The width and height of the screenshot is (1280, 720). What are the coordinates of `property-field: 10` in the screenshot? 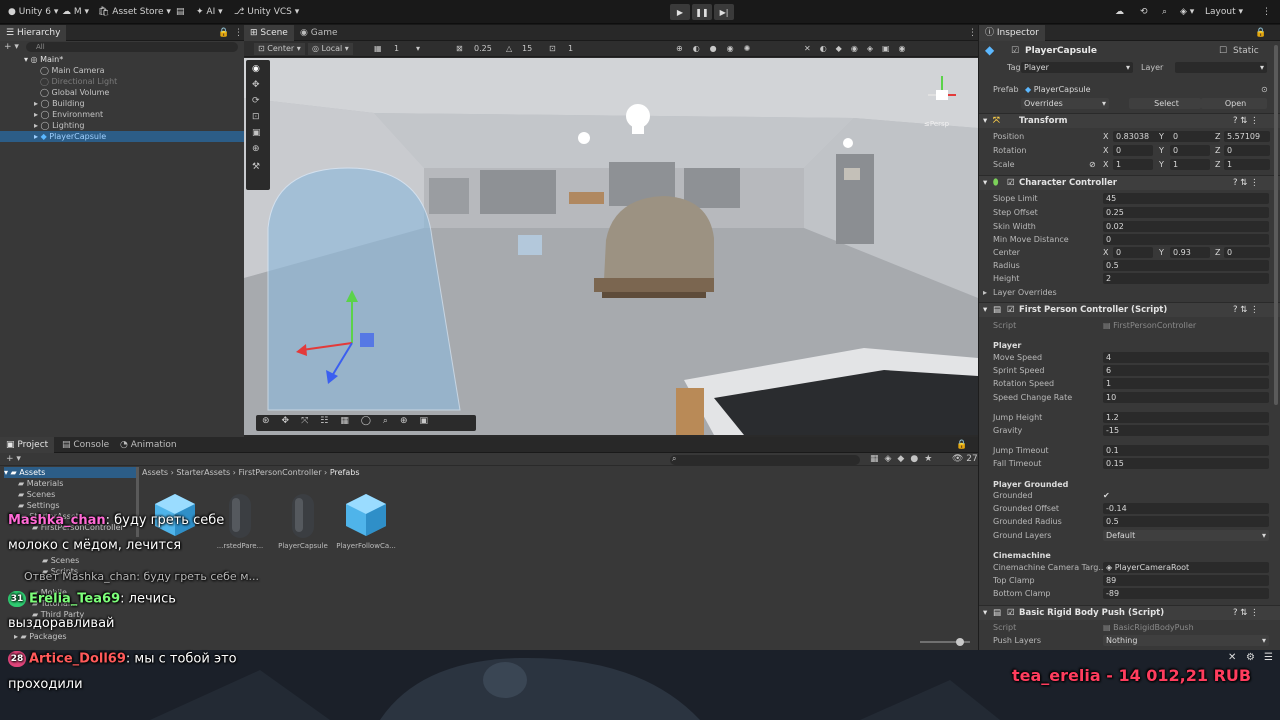 It's located at (1186, 397).